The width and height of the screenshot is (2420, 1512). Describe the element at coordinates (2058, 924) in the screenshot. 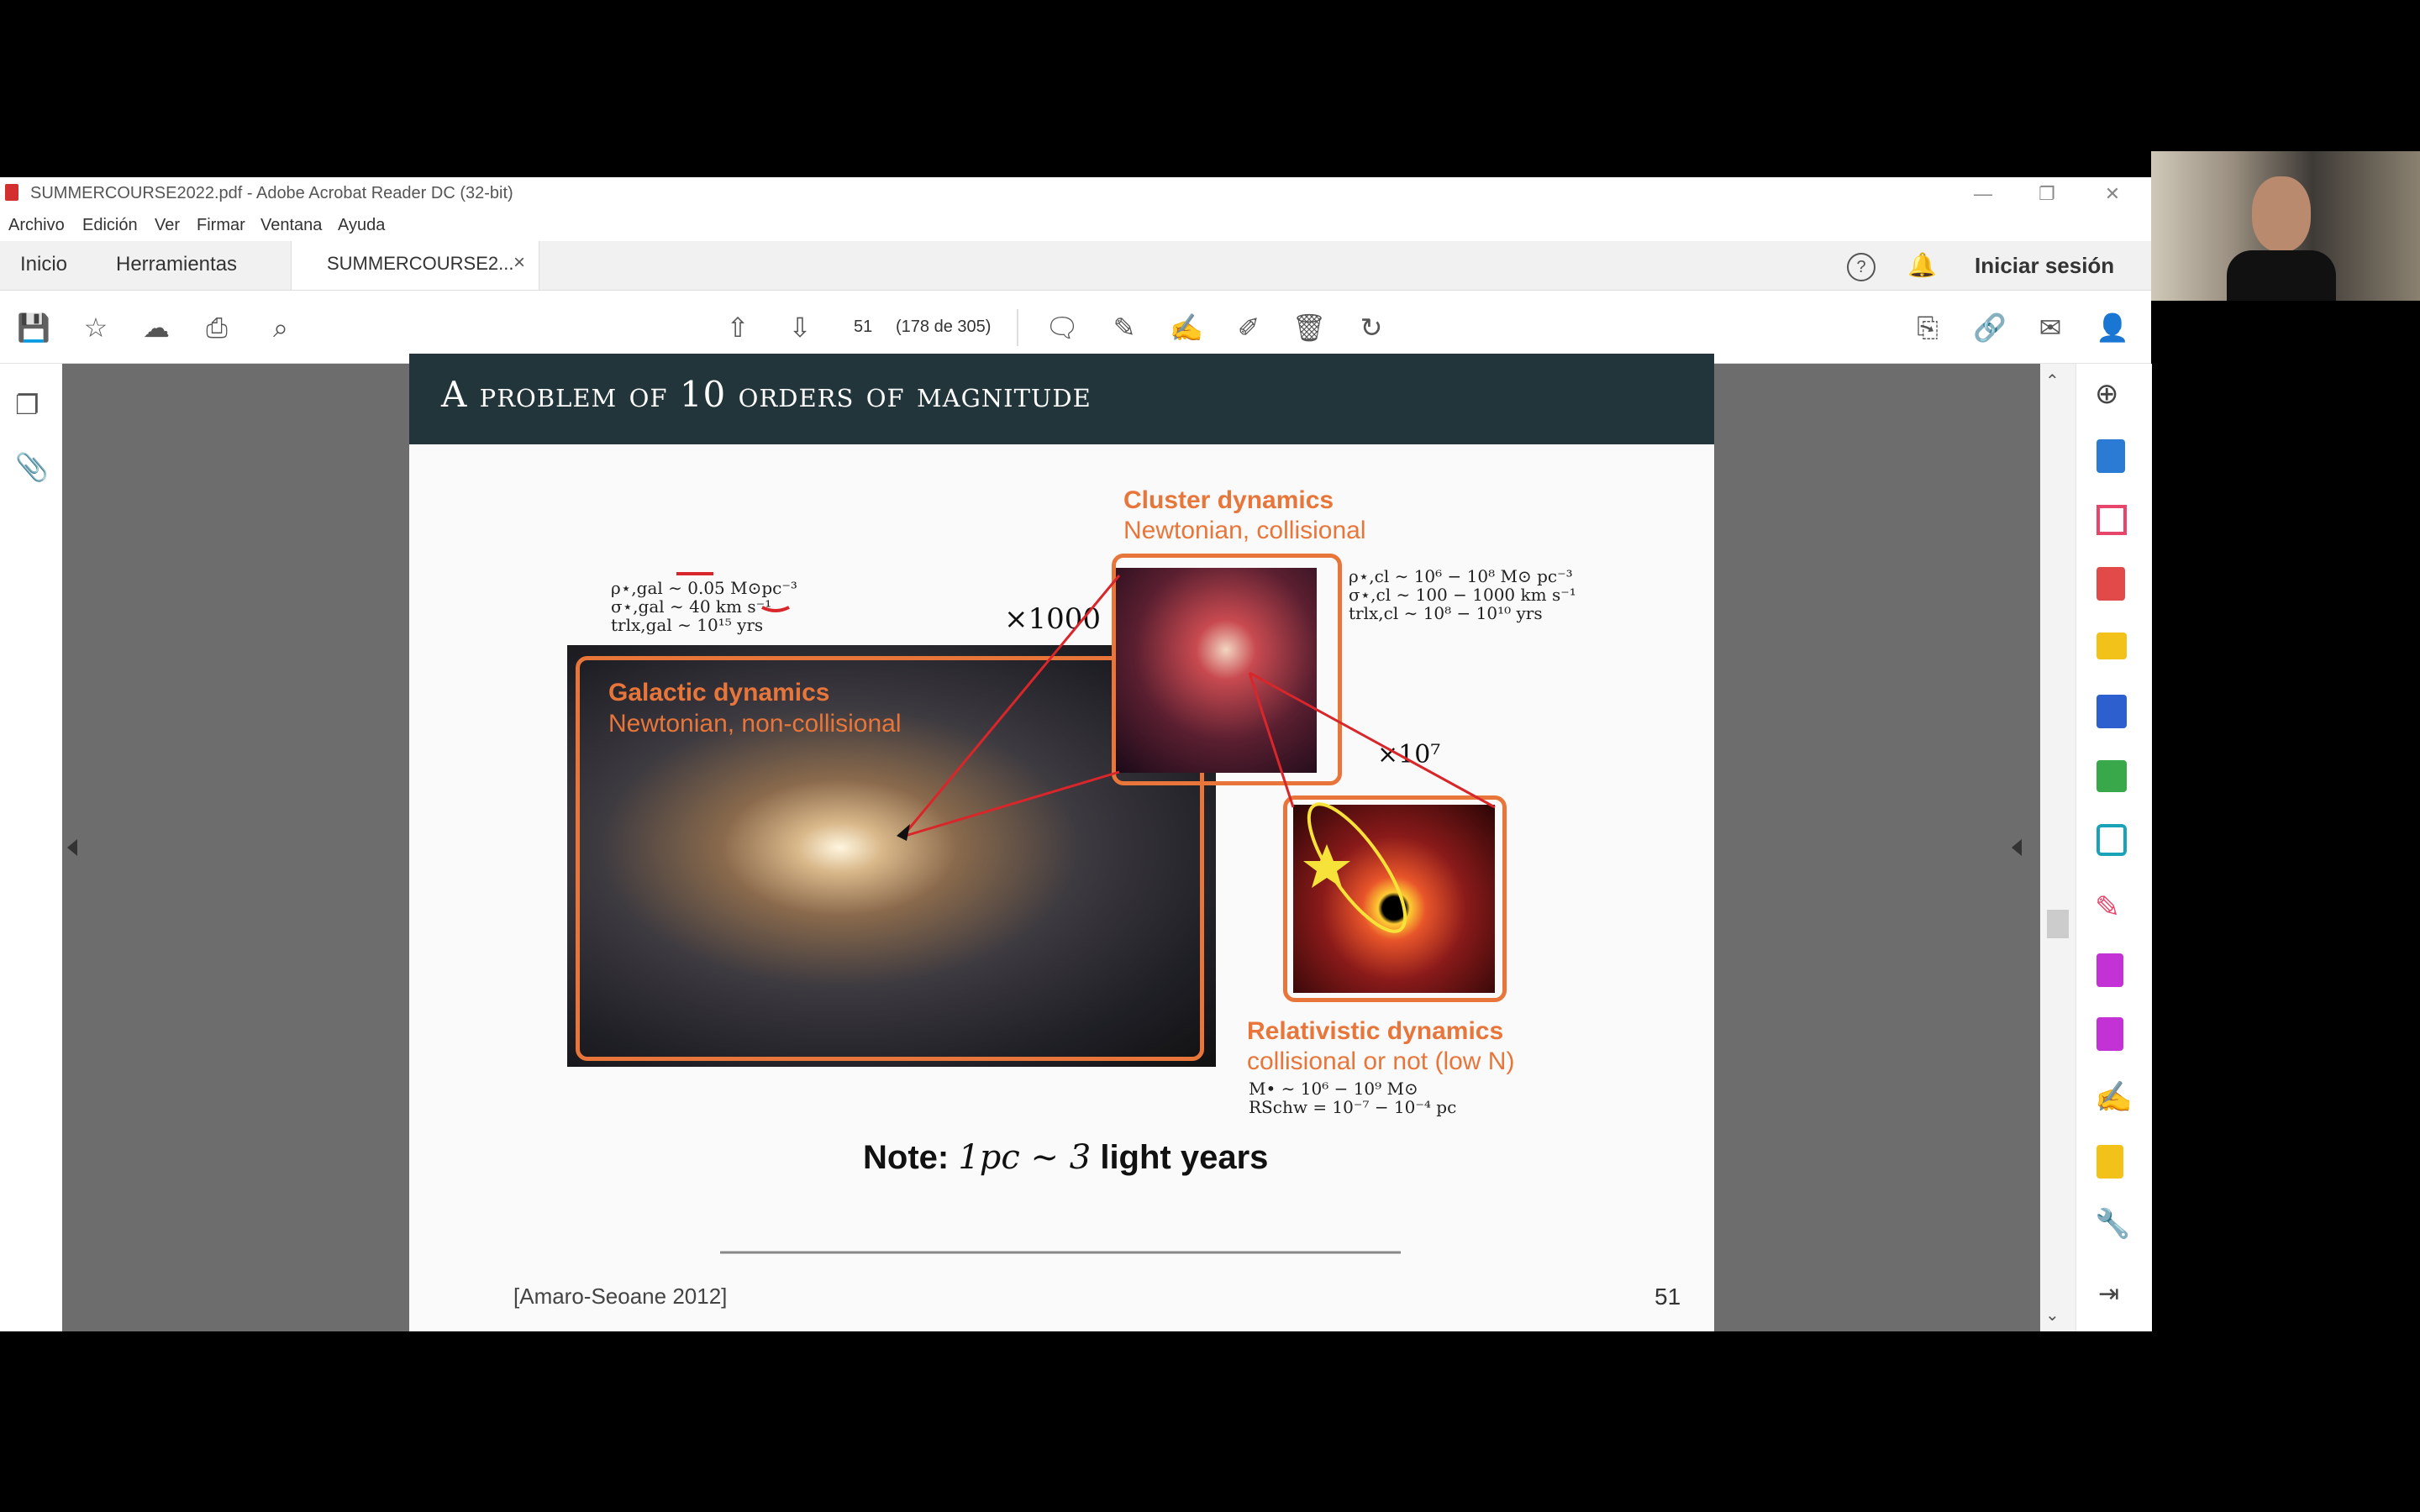

I see `scroll-thumb` at that location.